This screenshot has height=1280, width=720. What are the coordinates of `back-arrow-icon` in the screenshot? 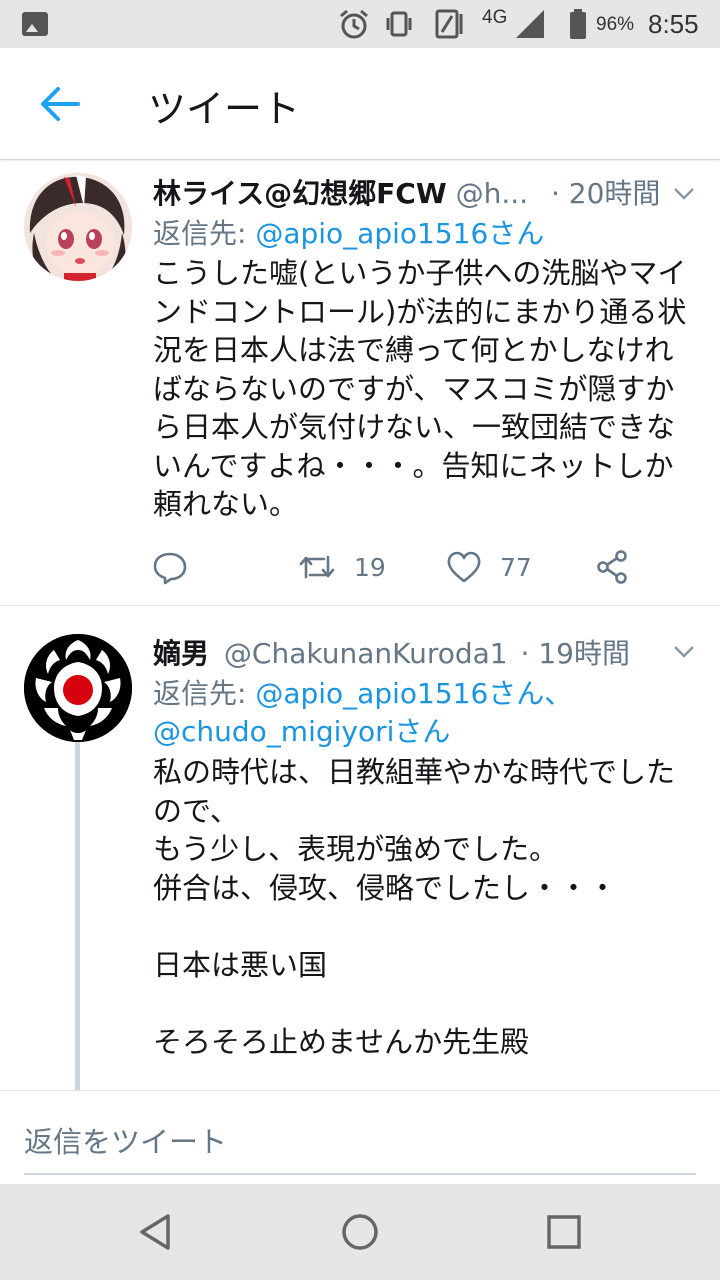 It's located at (60, 104).